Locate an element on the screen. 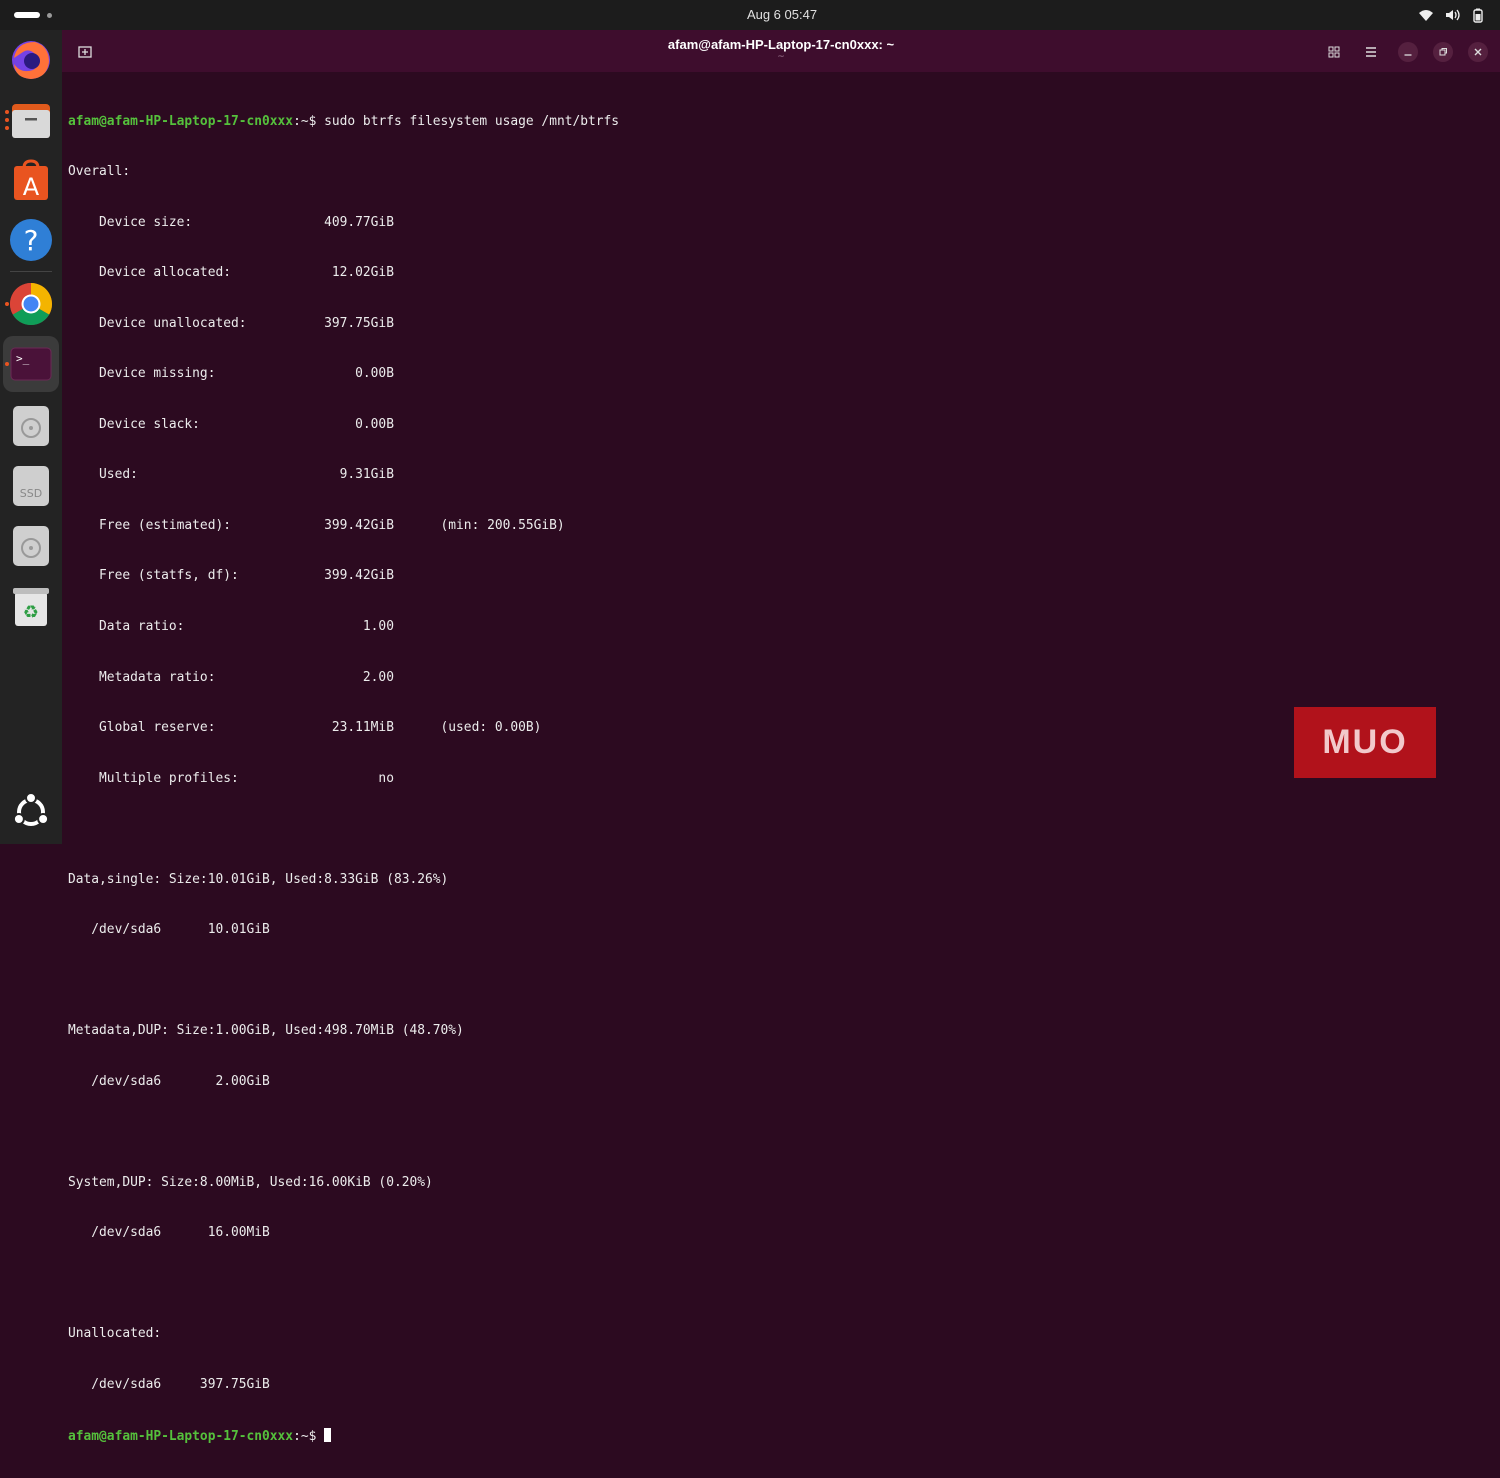 The height and width of the screenshot is (1478, 1500). hamburger-menu-icon is located at coordinates (1371, 52).